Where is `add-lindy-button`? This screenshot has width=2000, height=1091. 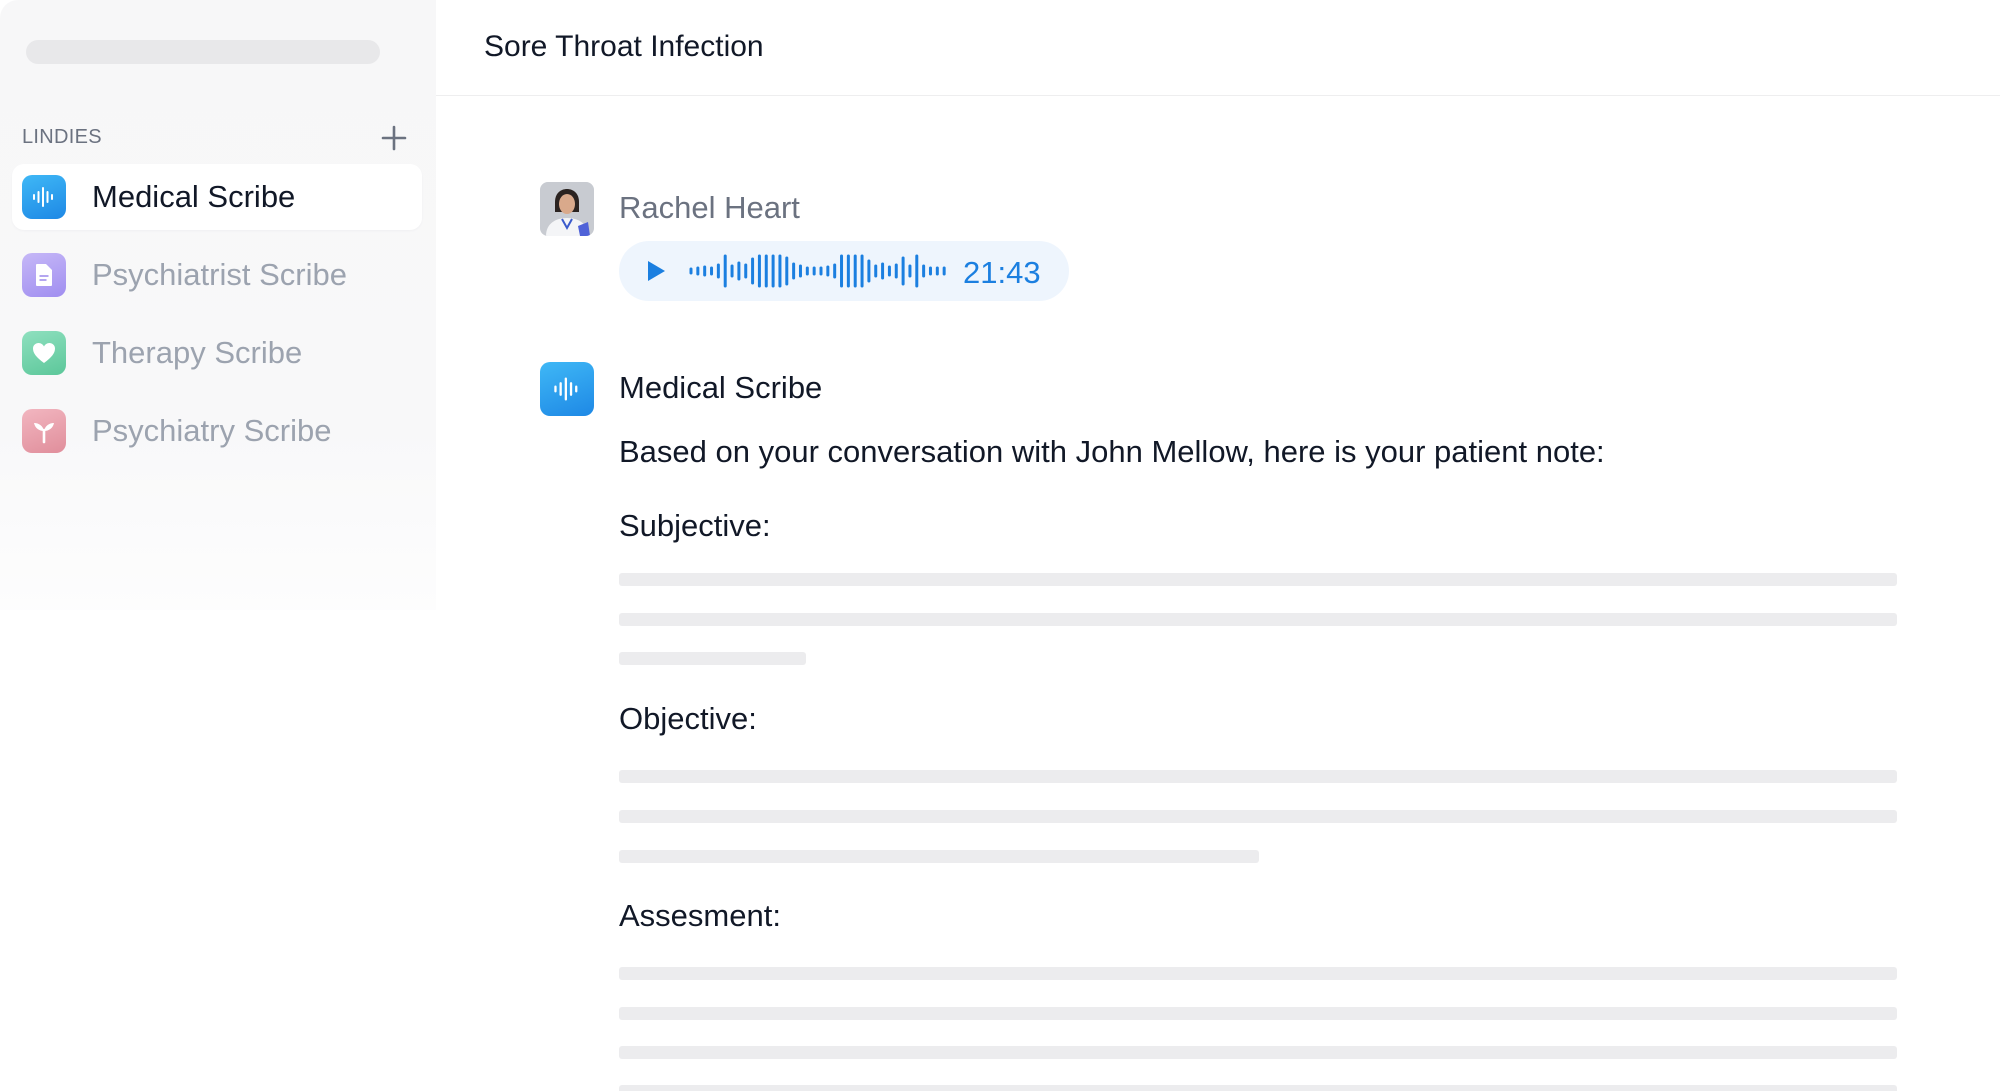
add-lindy-button is located at coordinates (394, 138).